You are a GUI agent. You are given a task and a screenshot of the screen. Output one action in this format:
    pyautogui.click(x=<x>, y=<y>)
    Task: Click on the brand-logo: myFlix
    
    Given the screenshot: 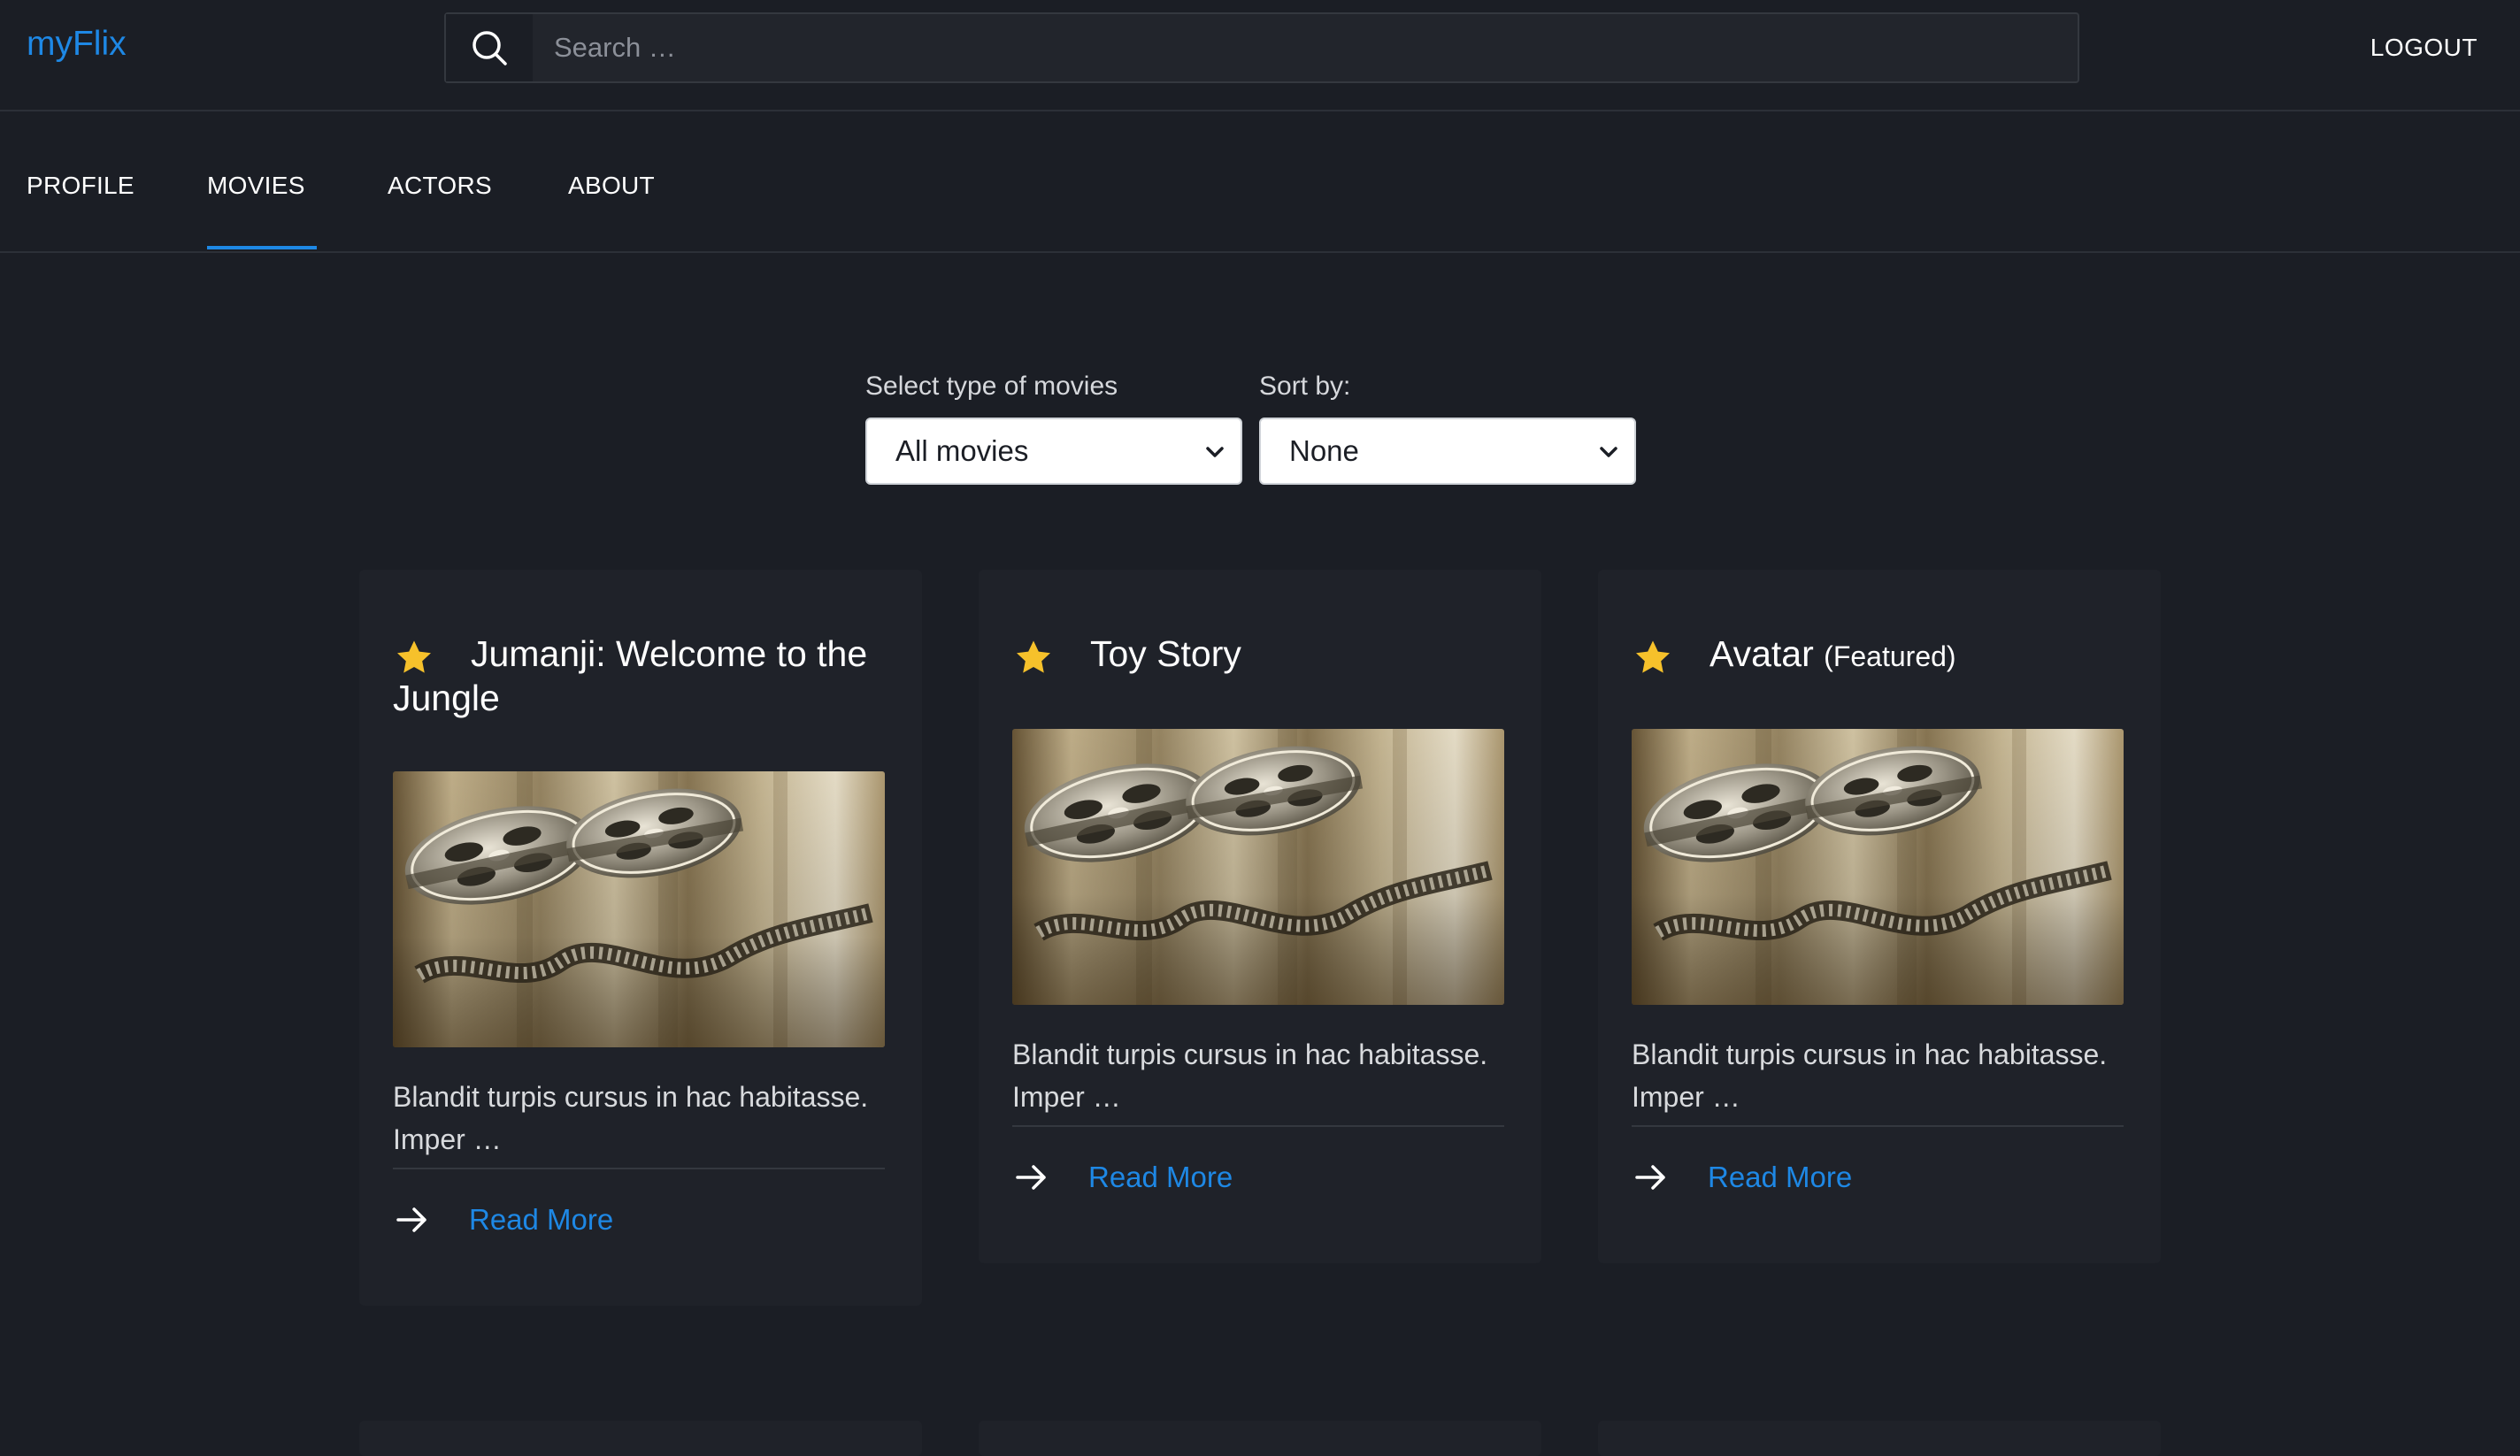 What is the action you would take?
    pyautogui.click(x=77, y=44)
    